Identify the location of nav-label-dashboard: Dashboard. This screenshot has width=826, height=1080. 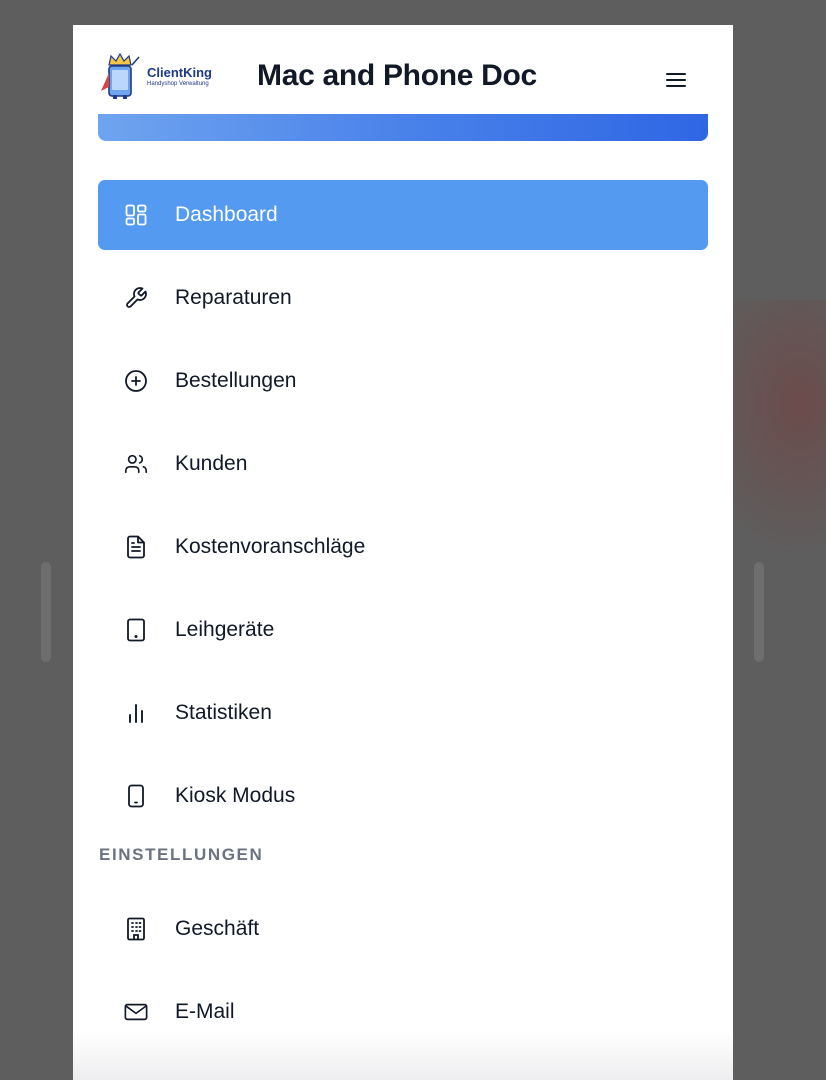
(226, 214).